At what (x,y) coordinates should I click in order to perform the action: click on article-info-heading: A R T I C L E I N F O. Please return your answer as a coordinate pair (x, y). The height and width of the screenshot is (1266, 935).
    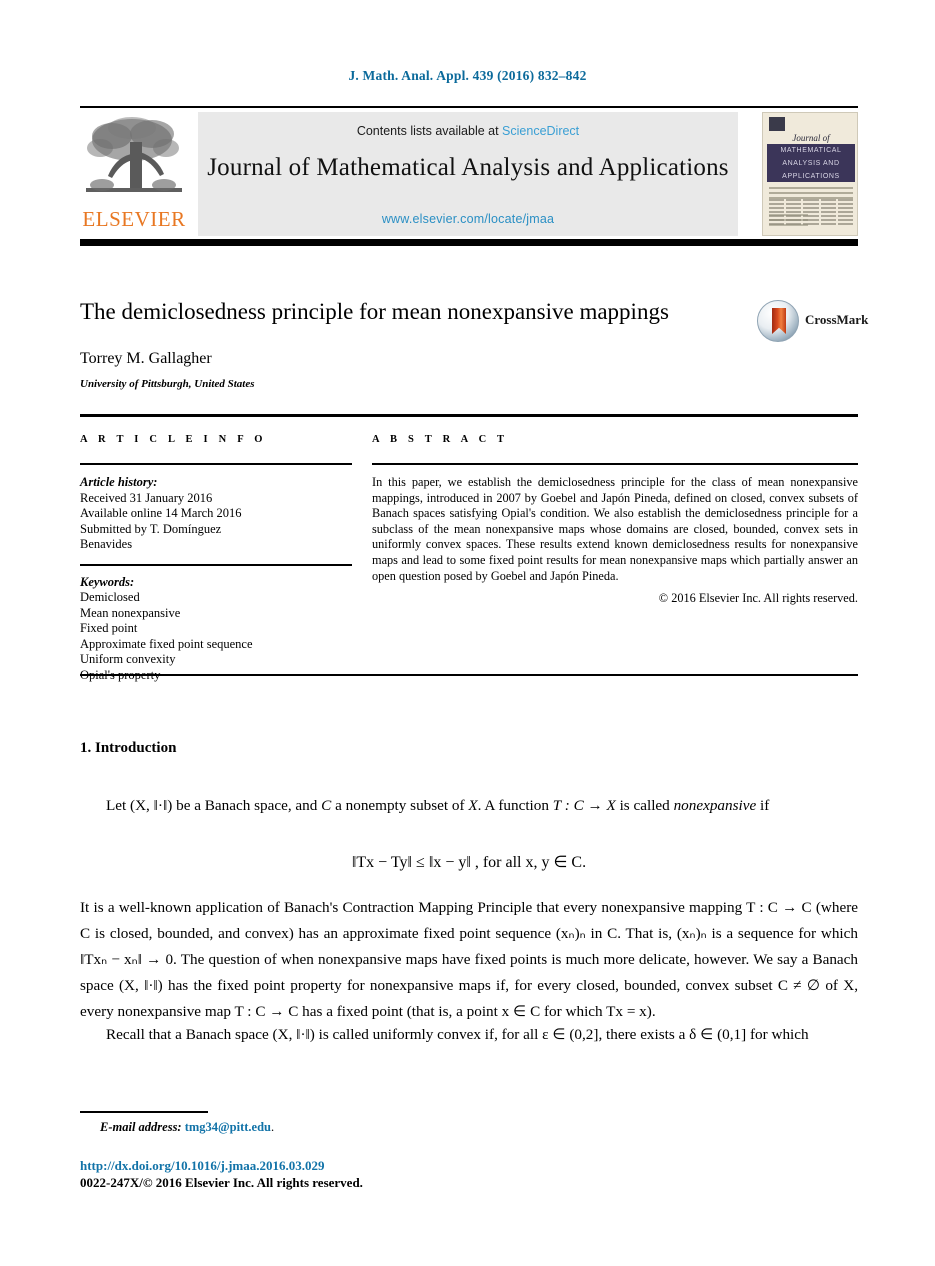
    Looking at the image, I should click on (173, 439).